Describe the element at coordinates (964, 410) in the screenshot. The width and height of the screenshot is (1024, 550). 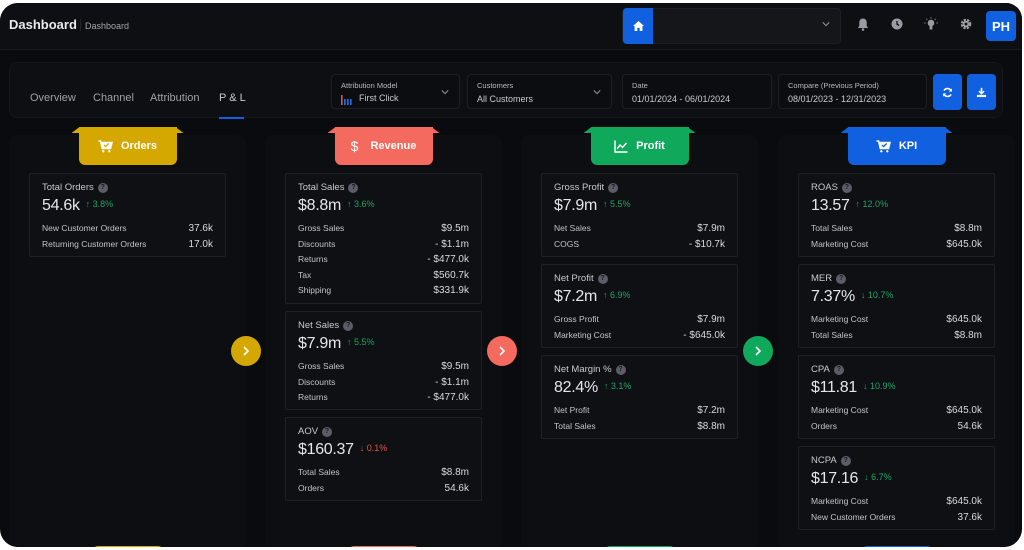
I see `row-value: $645.0k` at that location.